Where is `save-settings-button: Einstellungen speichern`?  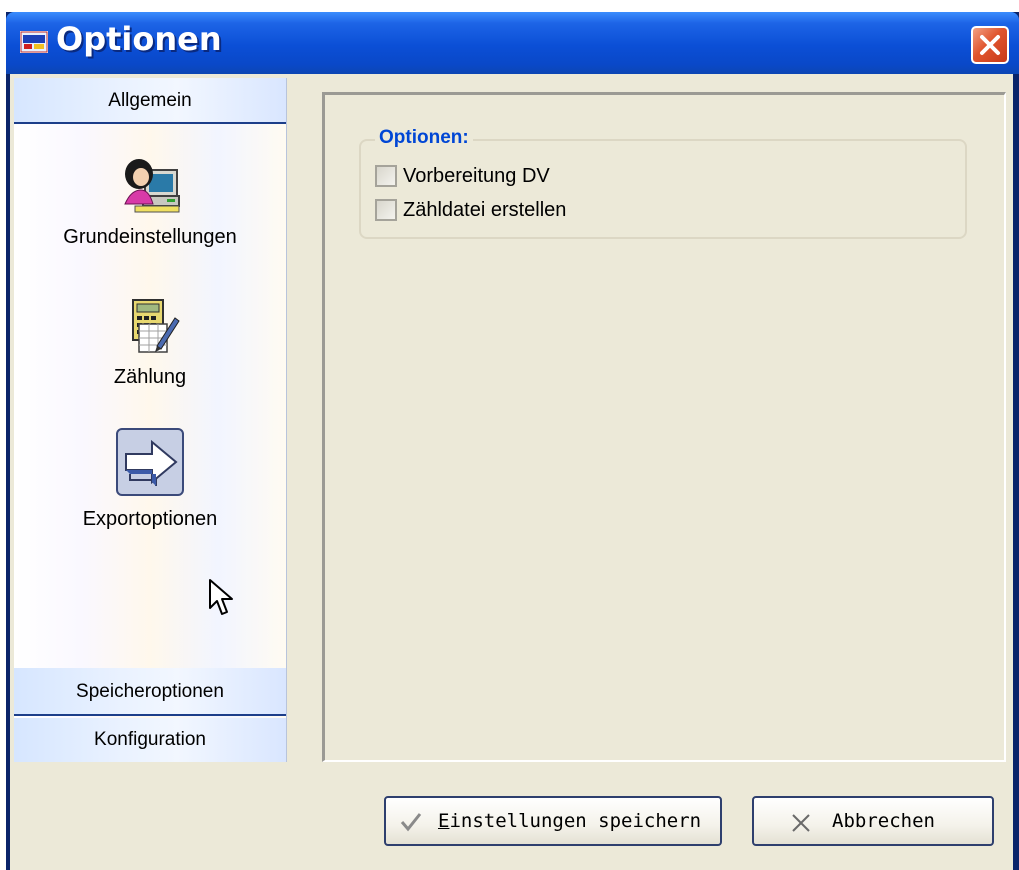 save-settings-button: Einstellungen speichern is located at coordinates (553, 821).